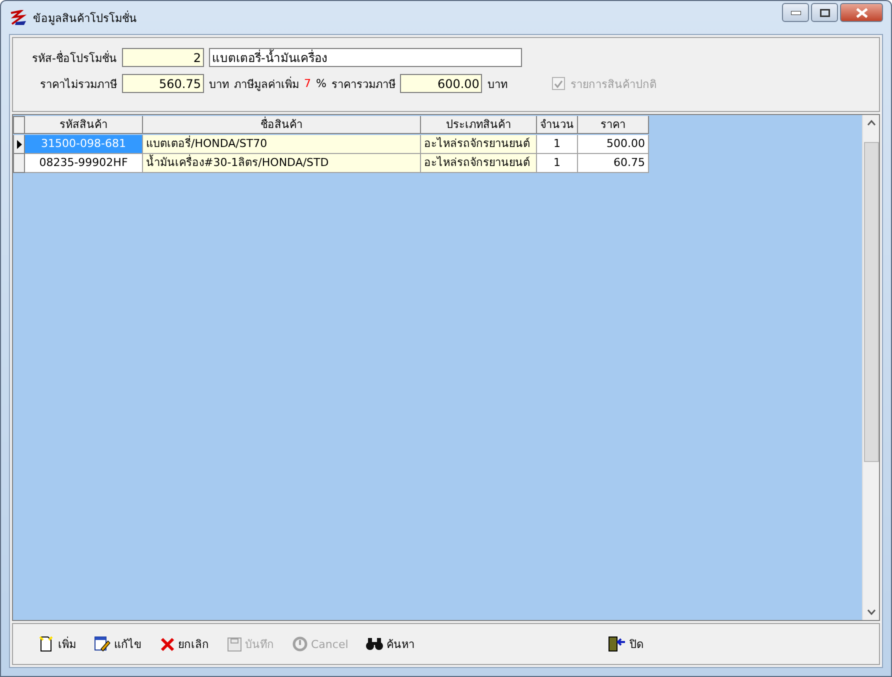  What do you see at coordinates (102, 644) in the screenshot?
I see `edit-document-icon` at bounding box center [102, 644].